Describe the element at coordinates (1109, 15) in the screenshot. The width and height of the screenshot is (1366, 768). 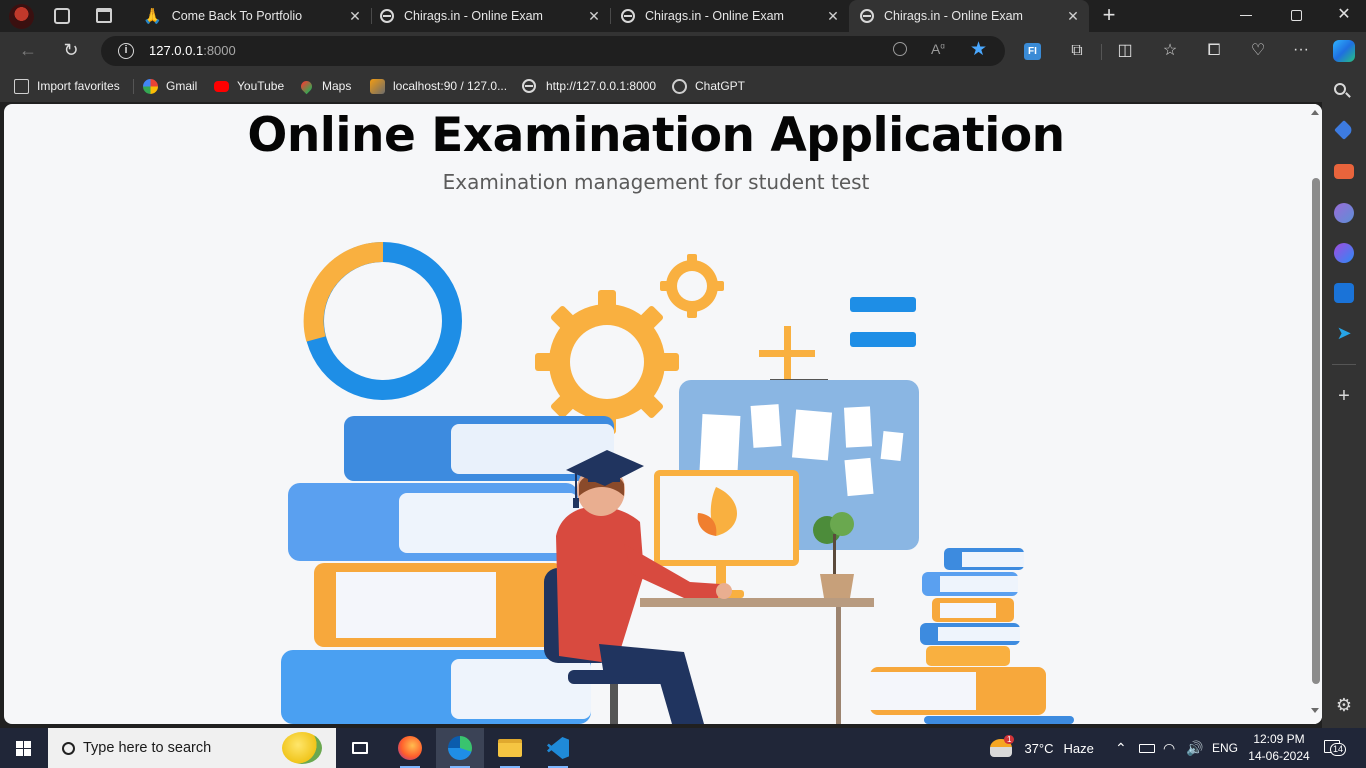
I see `new-tab-button: +` at that location.